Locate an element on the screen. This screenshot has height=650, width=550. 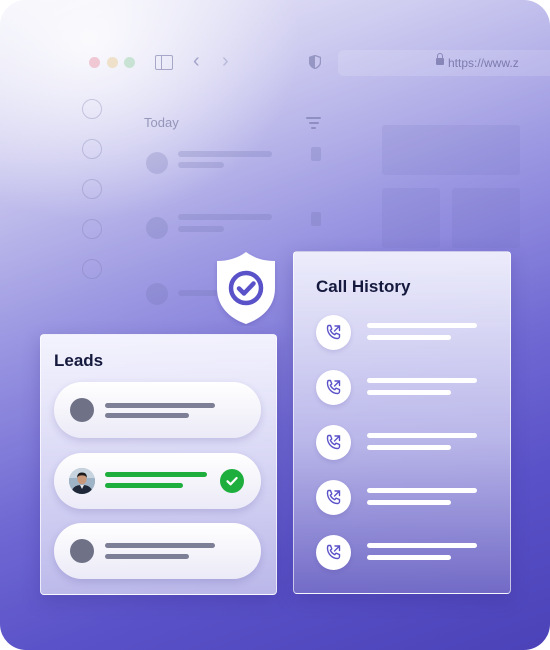
today-label: Today is located at coordinates (161, 122).